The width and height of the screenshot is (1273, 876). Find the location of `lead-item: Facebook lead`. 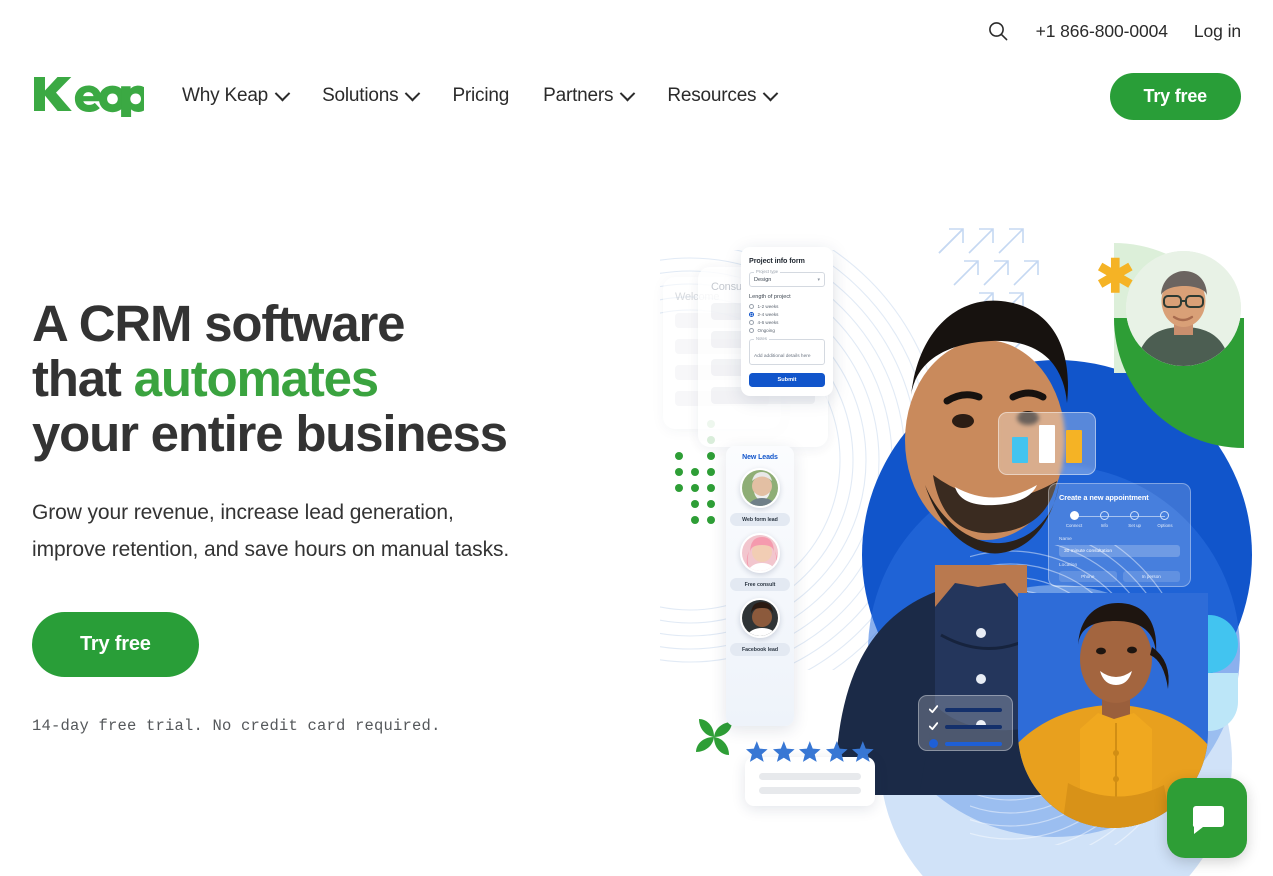

lead-item: Facebook lead is located at coordinates (760, 627).